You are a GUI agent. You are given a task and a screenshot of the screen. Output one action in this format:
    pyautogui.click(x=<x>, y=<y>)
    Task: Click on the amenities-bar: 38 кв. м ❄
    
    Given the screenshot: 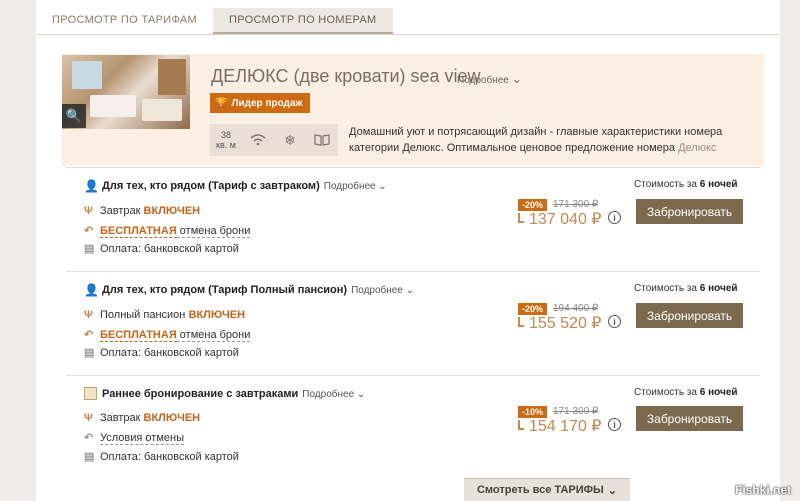 What is the action you would take?
    pyautogui.click(x=274, y=140)
    